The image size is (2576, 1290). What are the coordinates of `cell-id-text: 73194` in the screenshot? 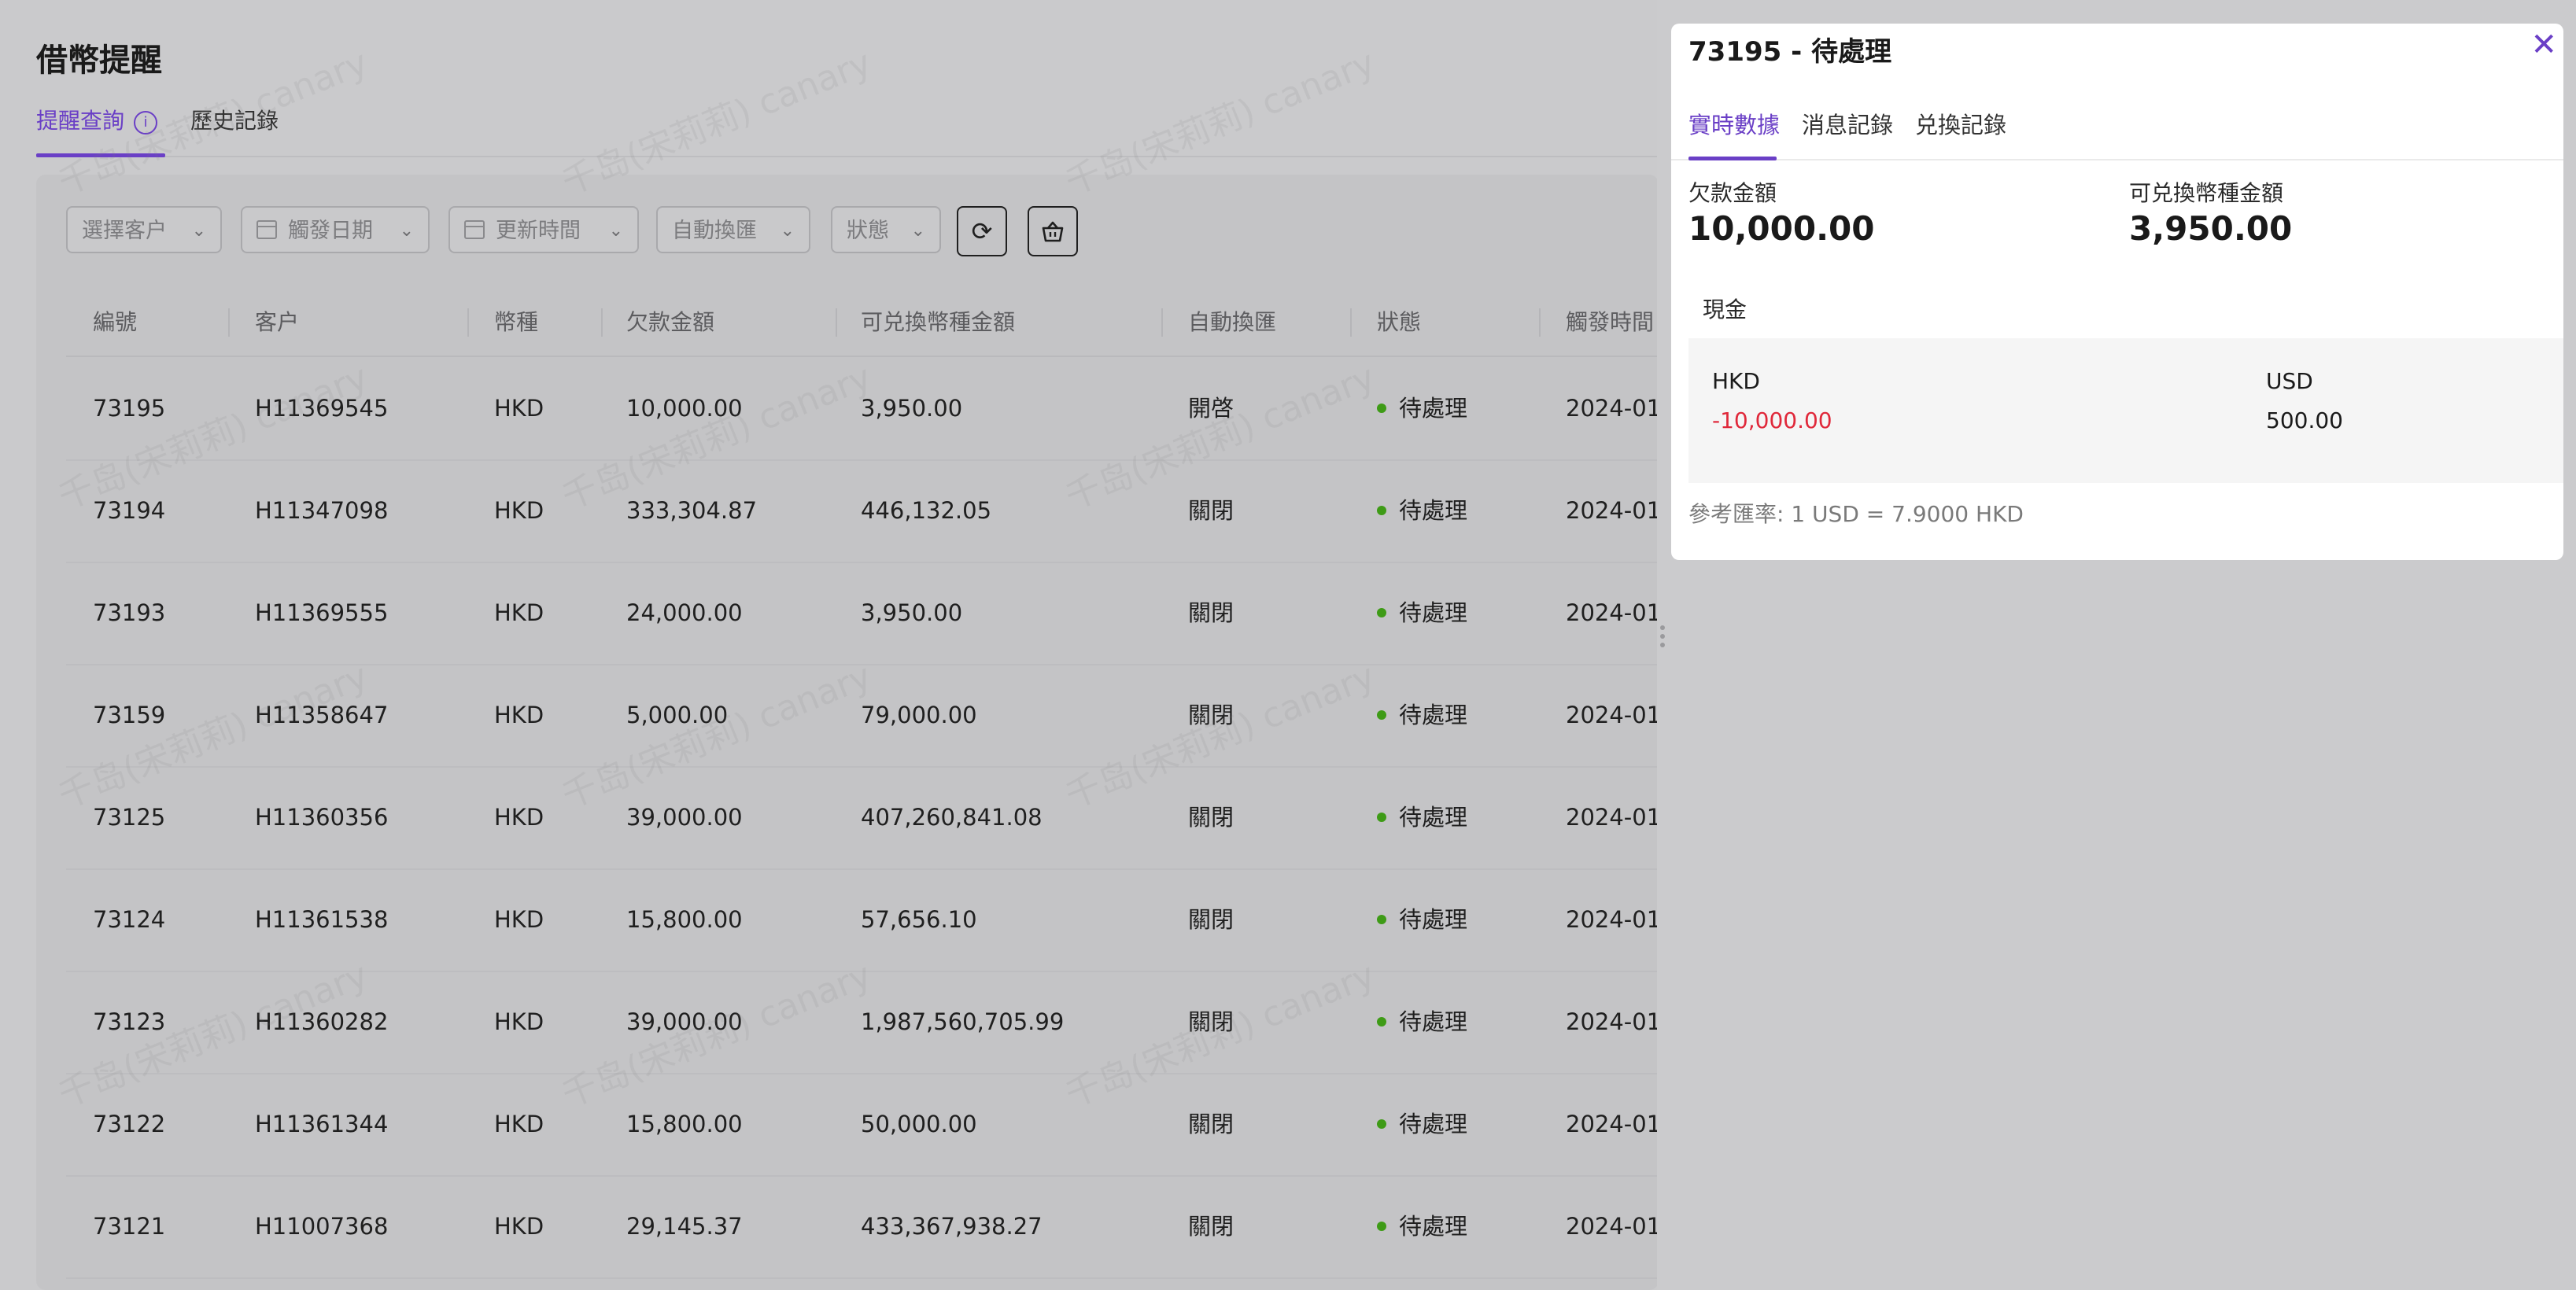 It's located at (129, 510).